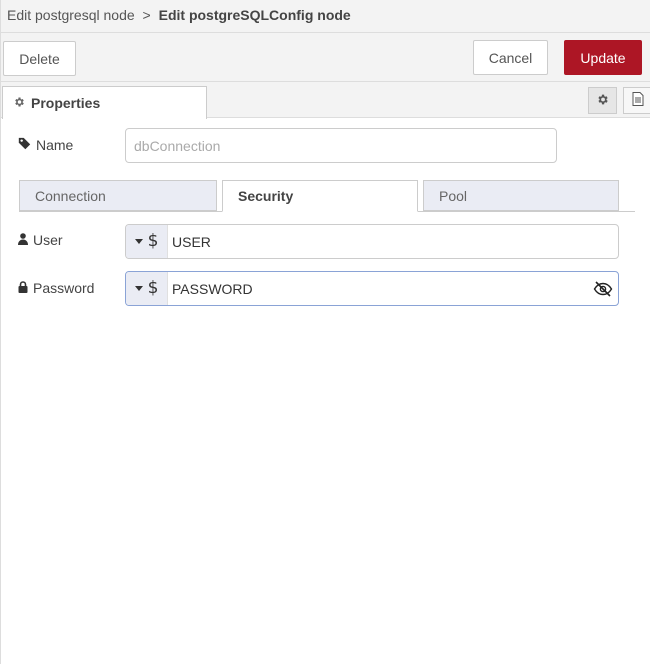  I want to click on password-label: Password, so click(56, 288).